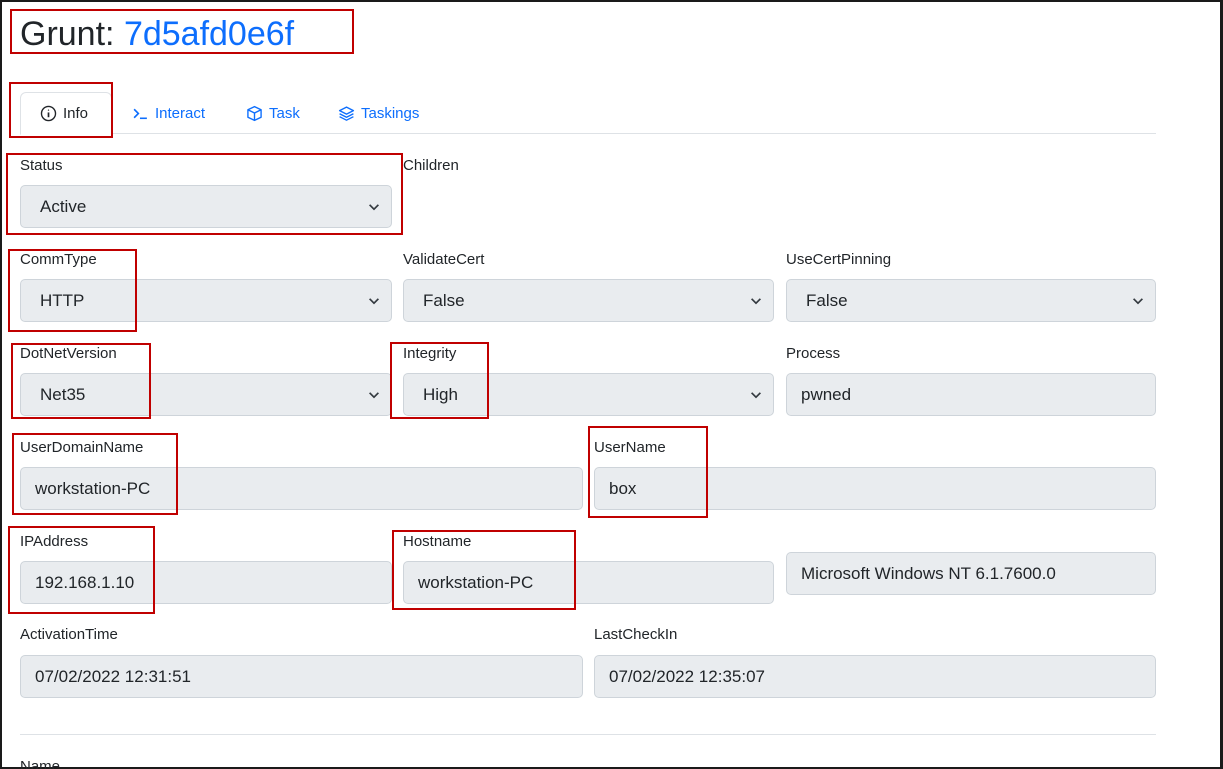 The height and width of the screenshot is (769, 1223). I want to click on name-label: Name, so click(40, 763).